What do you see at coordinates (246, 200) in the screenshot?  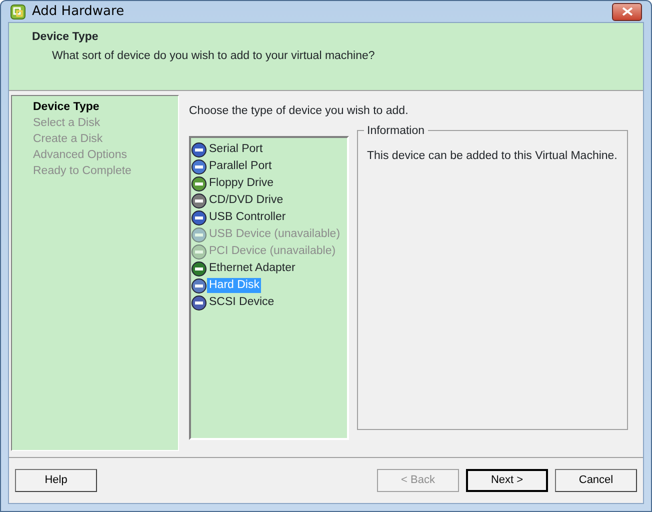 I see `device-item: CD/DVD Drive` at bounding box center [246, 200].